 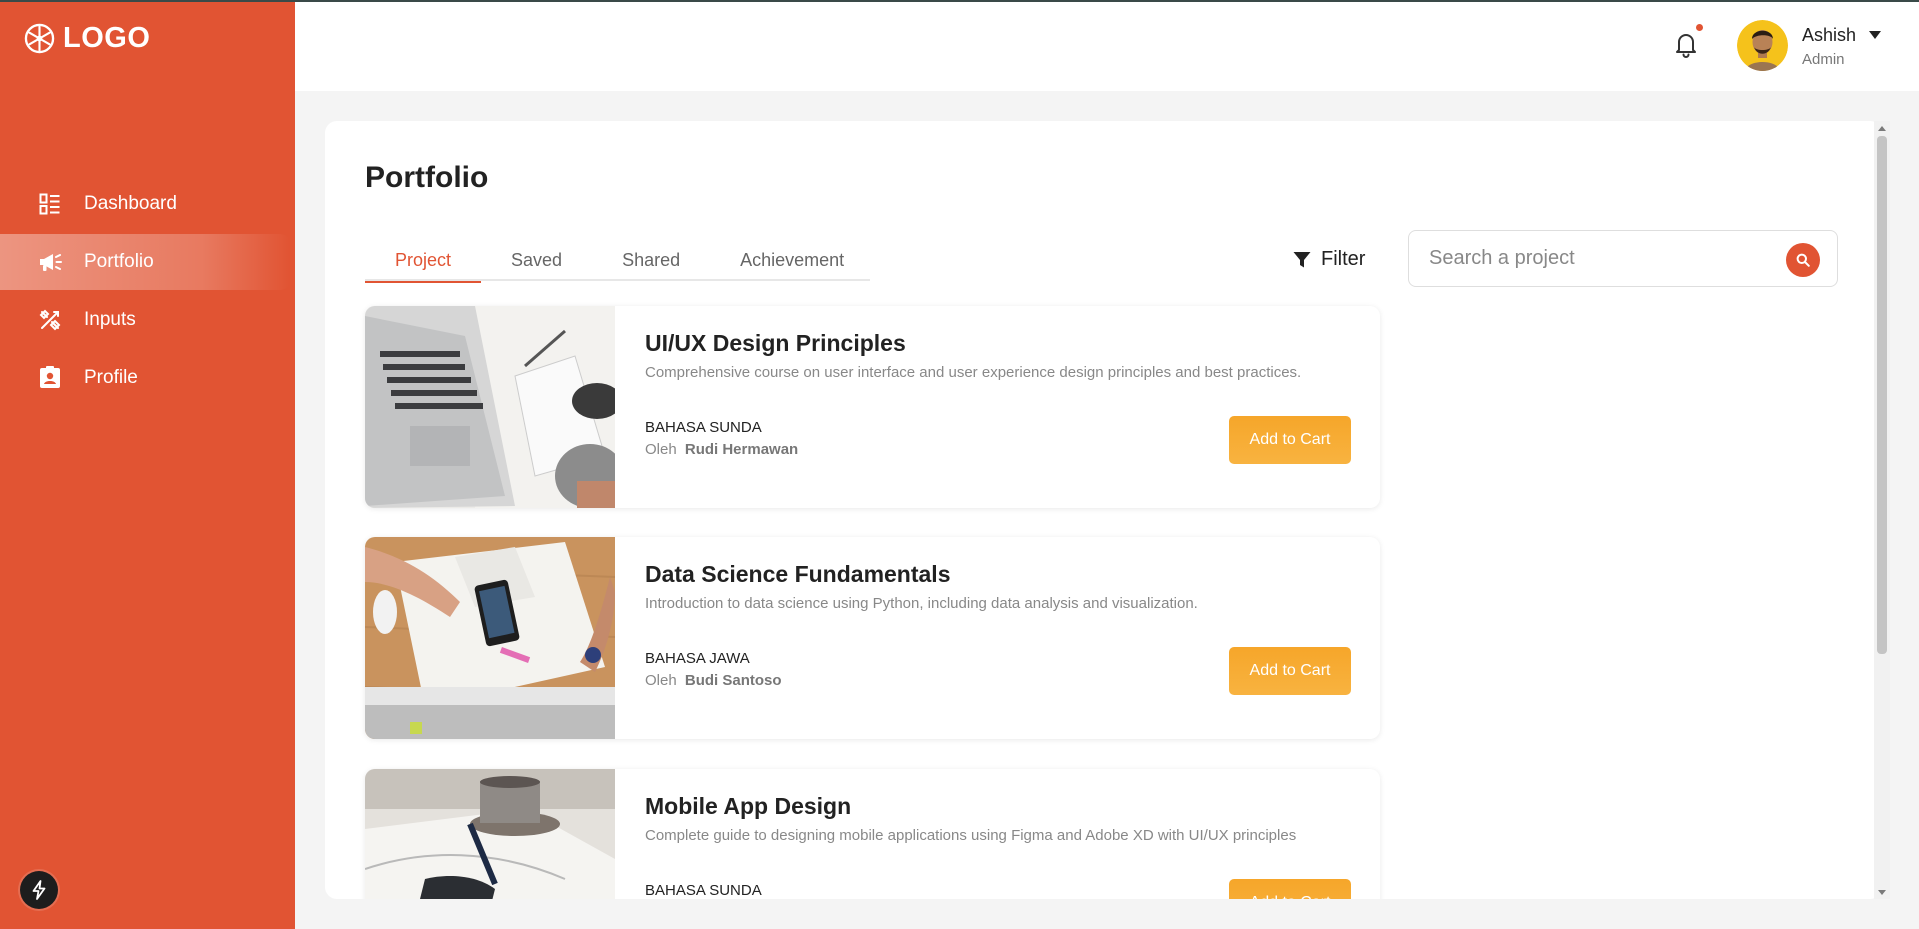 What do you see at coordinates (1762, 45) in the screenshot?
I see `avatar` at bounding box center [1762, 45].